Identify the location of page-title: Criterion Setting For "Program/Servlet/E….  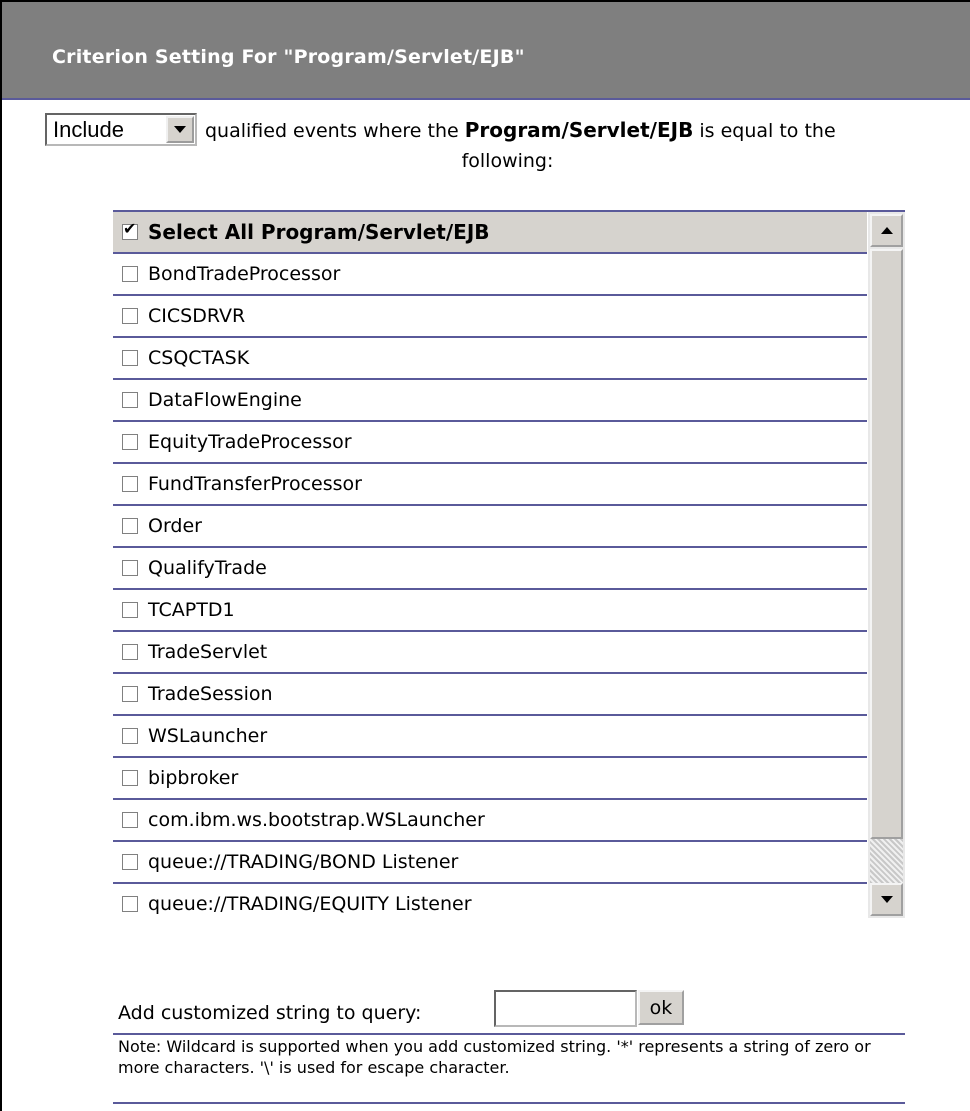
(288, 57).